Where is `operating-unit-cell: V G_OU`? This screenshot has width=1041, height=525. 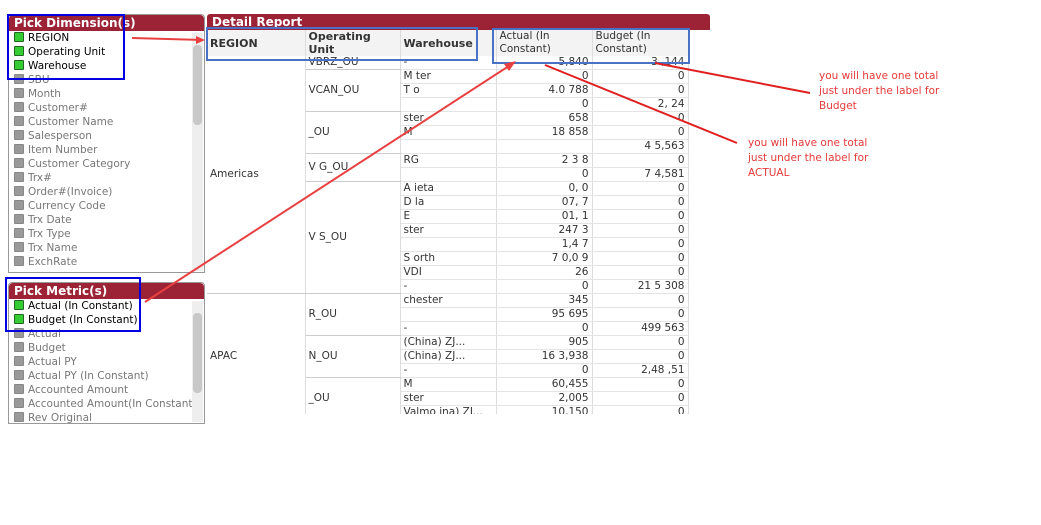 operating-unit-cell: V G_OU is located at coordinates (353, 167).